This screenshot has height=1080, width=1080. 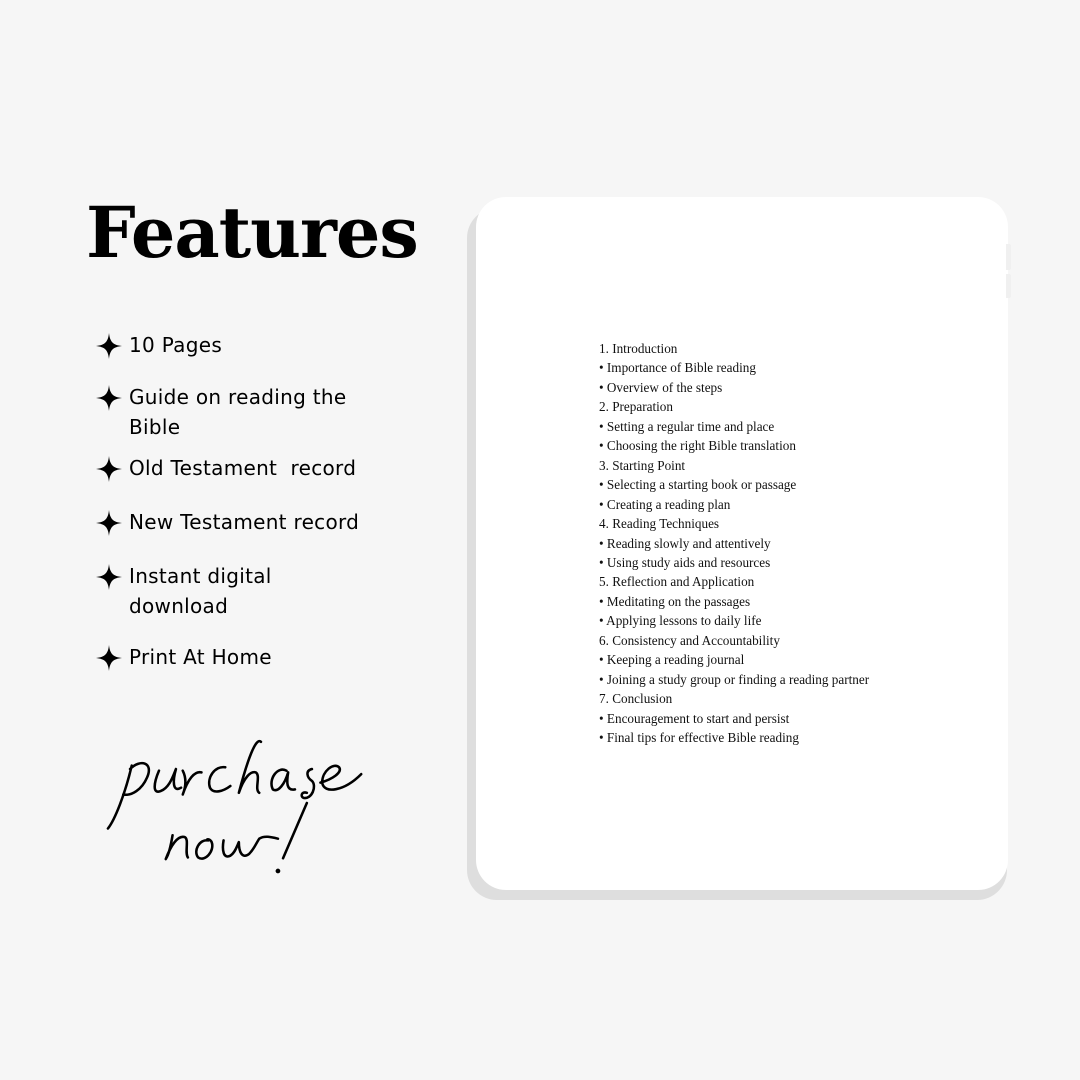 I want to click on toc-item: • Meditating on the passages, so click(x=675, y=601).